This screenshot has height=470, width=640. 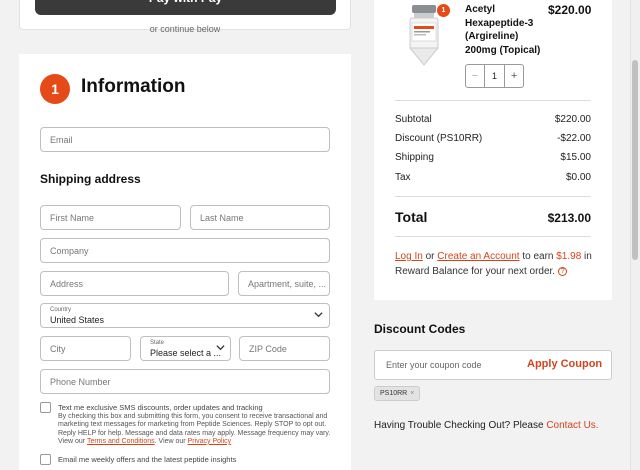 What do you see at coordinates (394, 393) in the screenshot?
I see `applied-coupon-code: PS10RR` at bounding box center [394, 393].